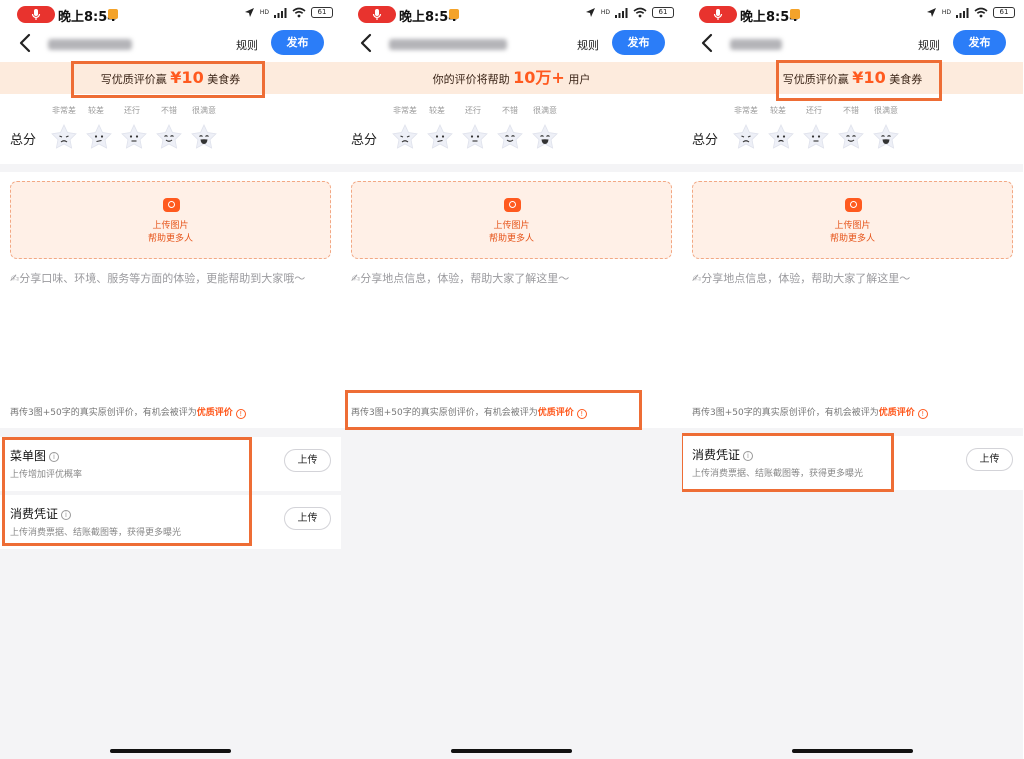 The height and width of the screenshot is (759, 1024). What do you see at coordinates (511, 78) in the screenshot?
I see `promo-banner: 你的评价将帮助 10万+ 用户` at bounding box center [511, 78].